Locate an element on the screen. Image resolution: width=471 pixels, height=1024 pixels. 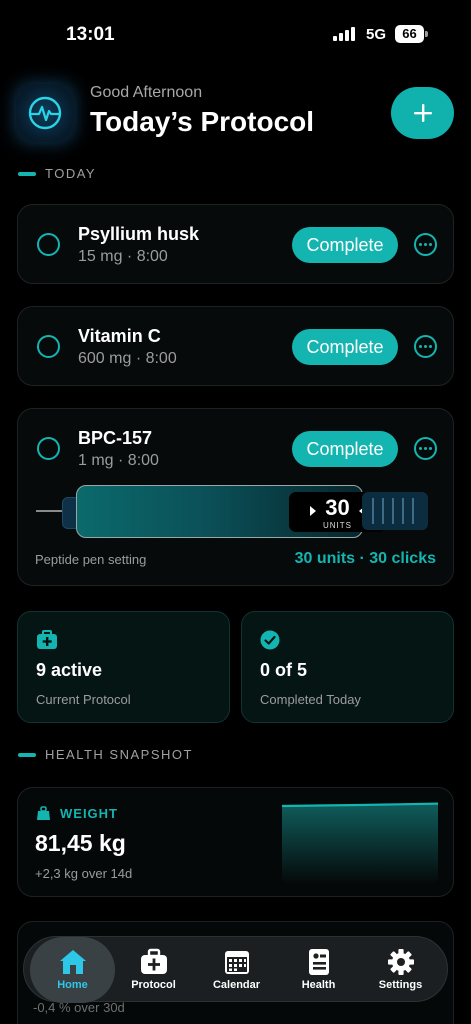
peptide-pen-graphic: 30 UNITS is located at coordinates (236, 512).